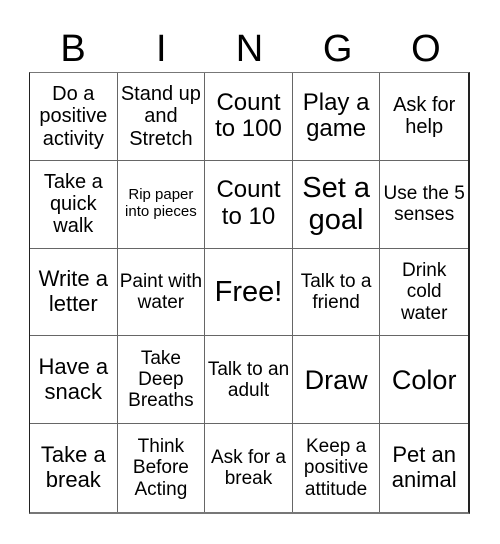  Describe the element at coordinates (336, 117) in the screenshot. I see `bingo-cell: Play a game` at that location.